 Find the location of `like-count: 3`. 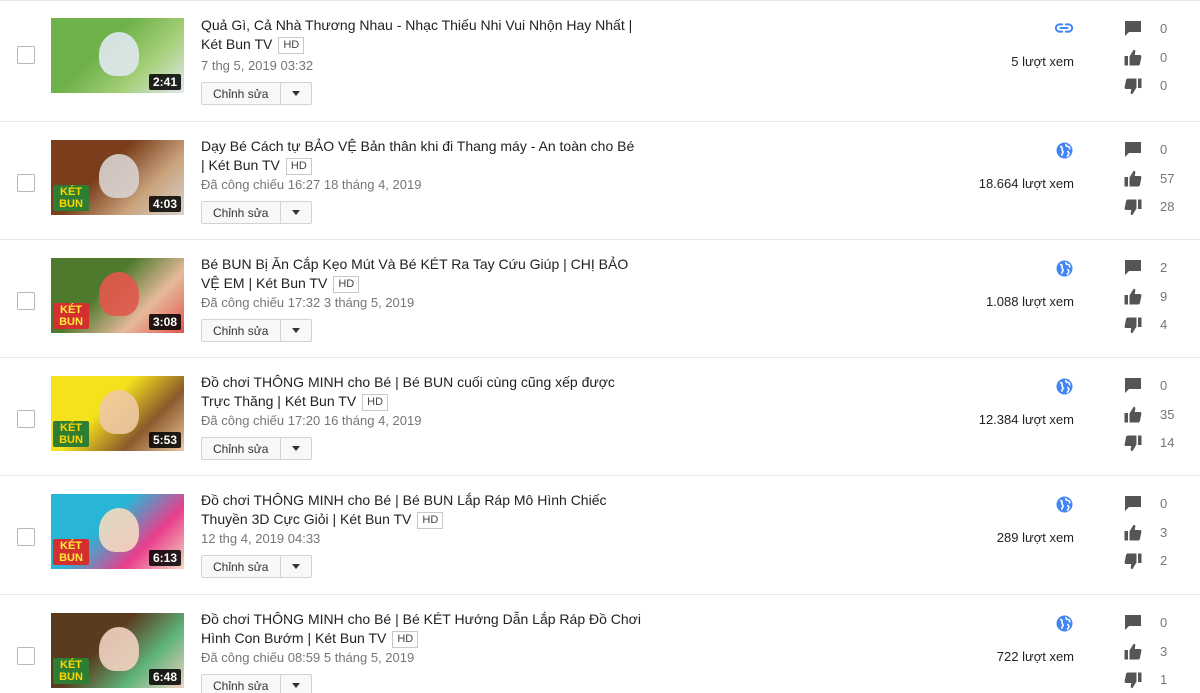

like-count: 3 is located at coordinates (1164, 532).